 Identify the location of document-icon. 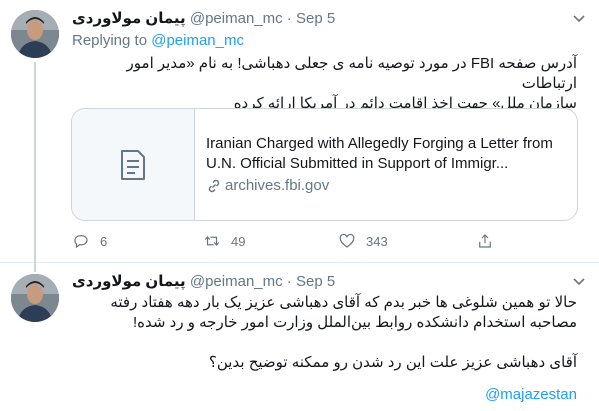
(133, 164).